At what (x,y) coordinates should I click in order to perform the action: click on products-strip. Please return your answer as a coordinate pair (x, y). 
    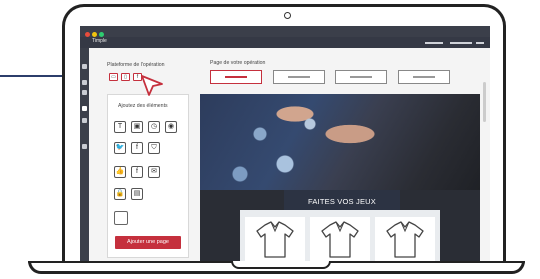
    Looking at the image, I should click on (340, 238).